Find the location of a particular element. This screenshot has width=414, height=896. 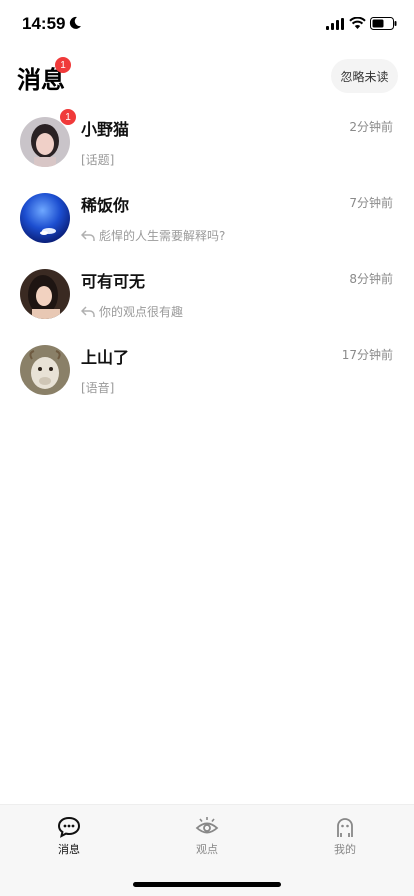

message-preview: 你的观点很有趣 is located at coordinates (132, 311).